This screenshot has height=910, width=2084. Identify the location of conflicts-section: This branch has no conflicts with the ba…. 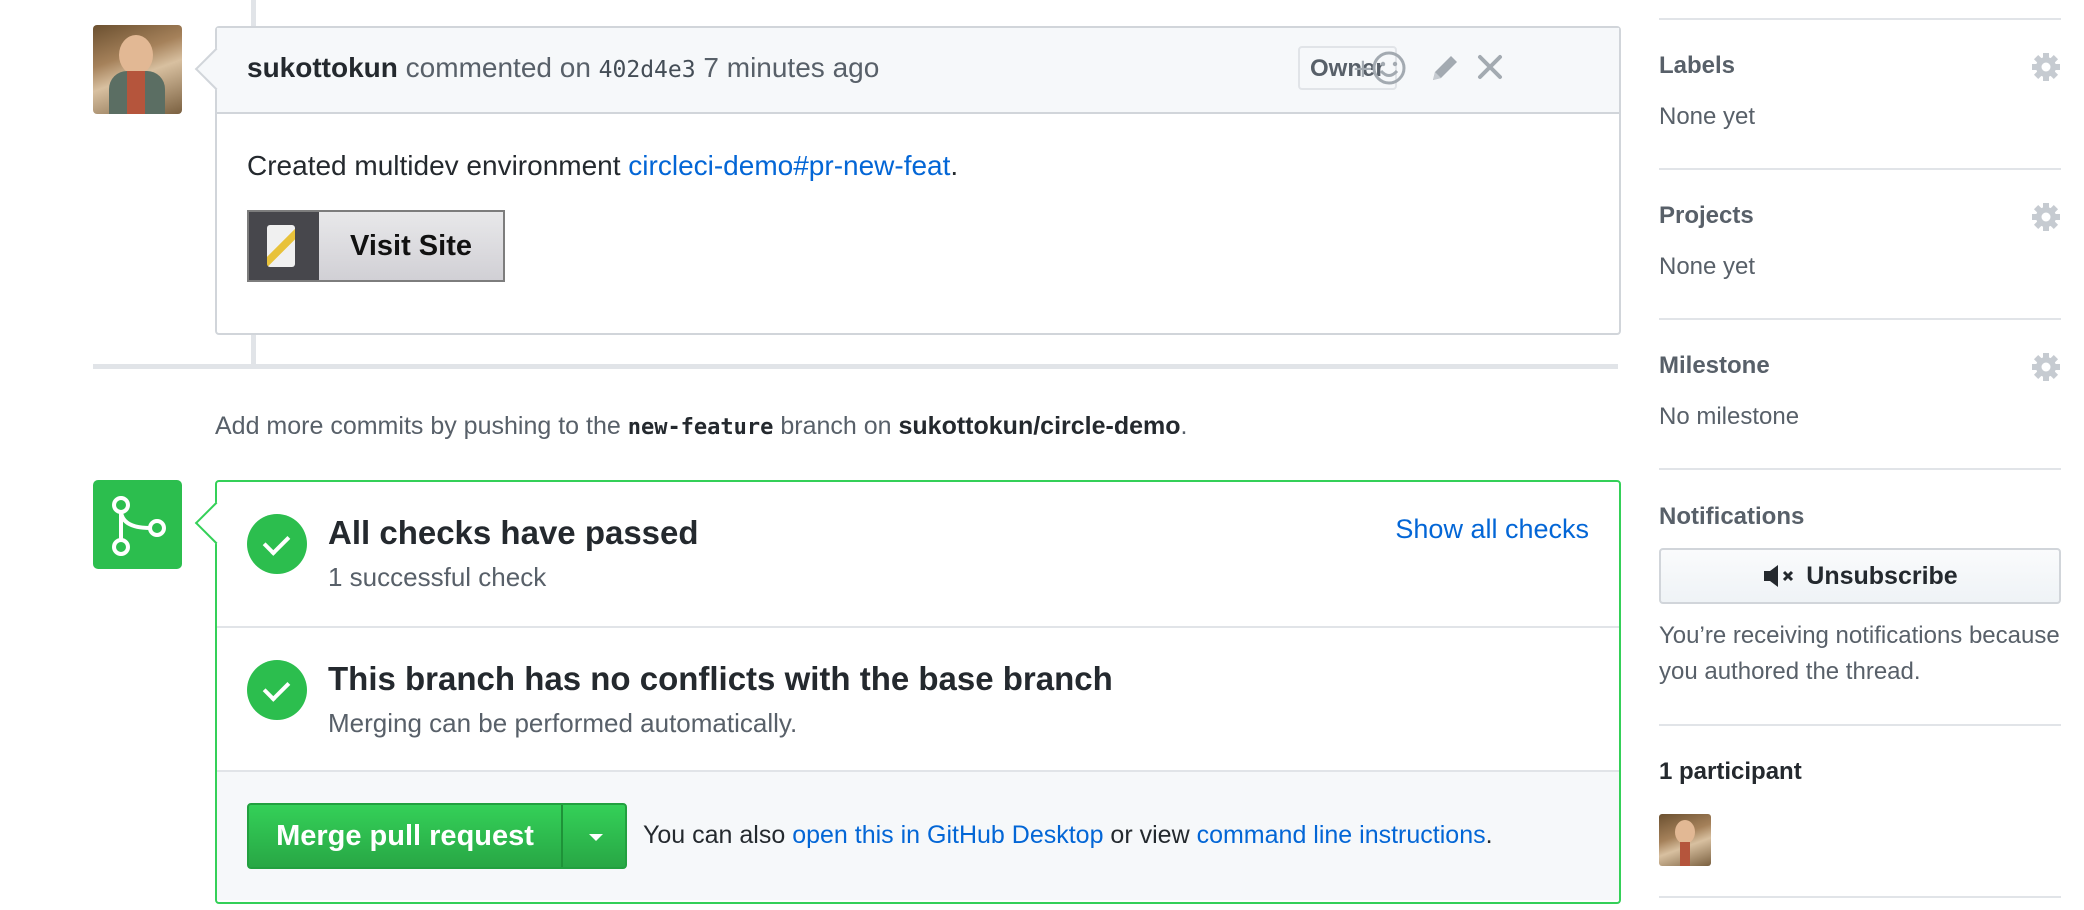
(918, 700).